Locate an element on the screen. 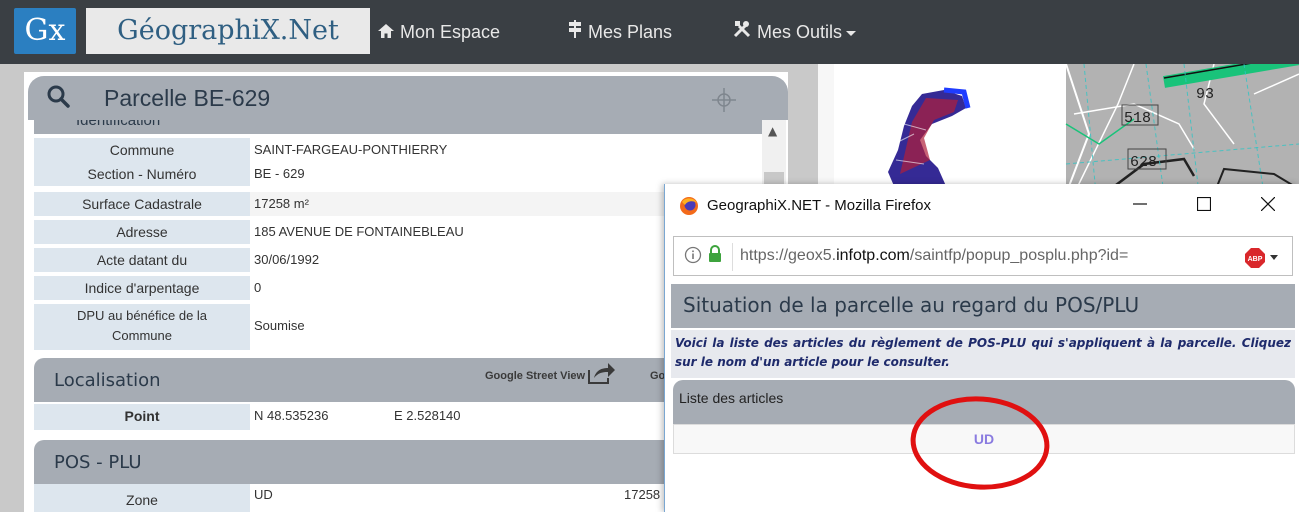 Image resolution: width=1299 pixels, height=512 pixels. row-label: Acte datant du is located at coordinates (142, 260).